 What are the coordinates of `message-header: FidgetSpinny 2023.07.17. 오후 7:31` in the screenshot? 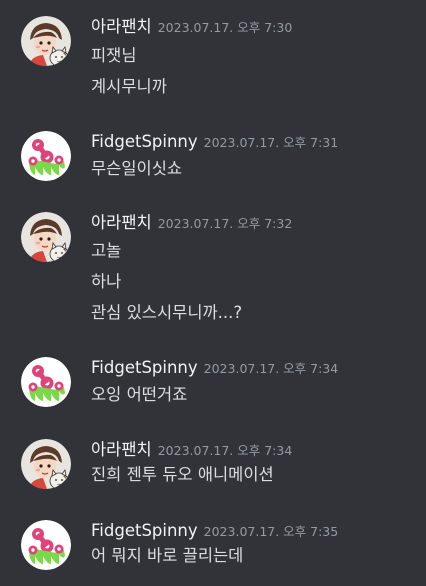 It's located at (214, 142).